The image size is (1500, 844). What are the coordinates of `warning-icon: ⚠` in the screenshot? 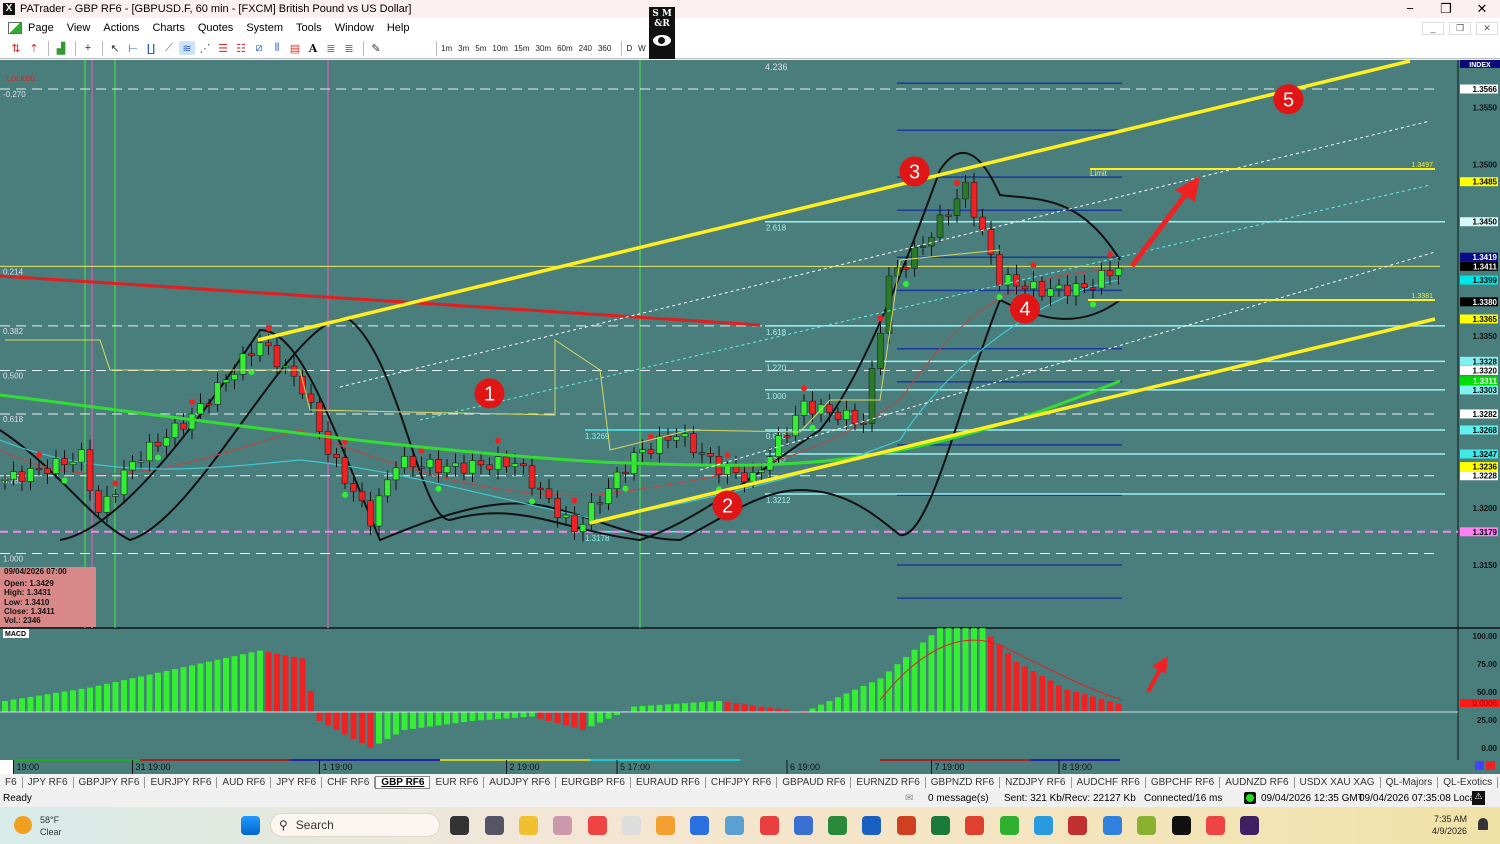 It's located at (1478, 798).